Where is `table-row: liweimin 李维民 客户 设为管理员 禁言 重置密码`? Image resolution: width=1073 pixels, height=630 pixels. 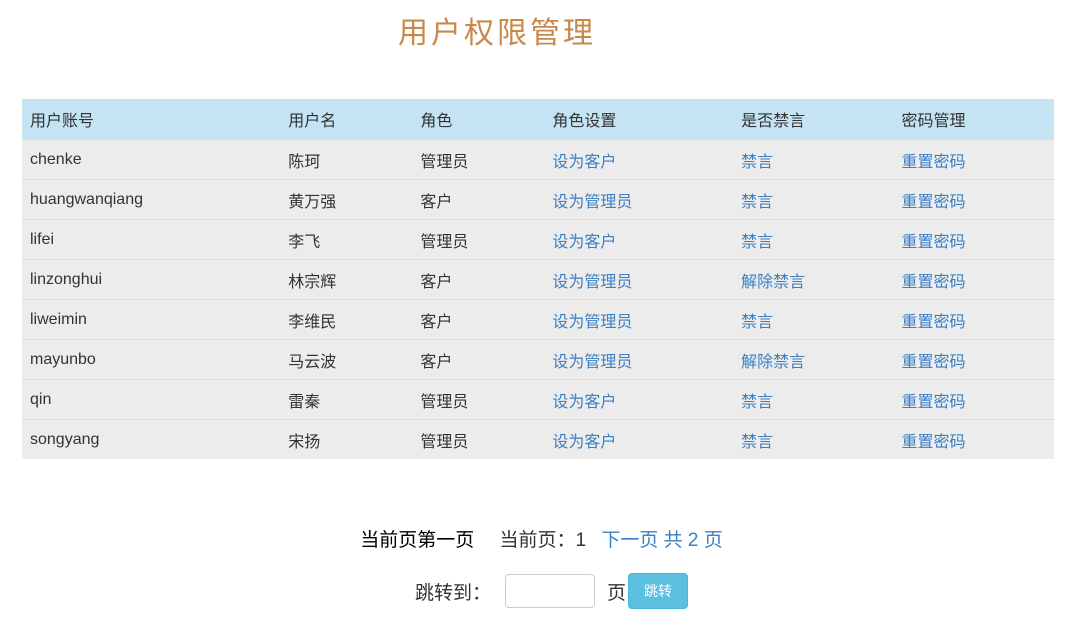 table-row: liweimin 李维民 客户 设为管理员 禁言 重置密码 is located at coordinates (538, 319).